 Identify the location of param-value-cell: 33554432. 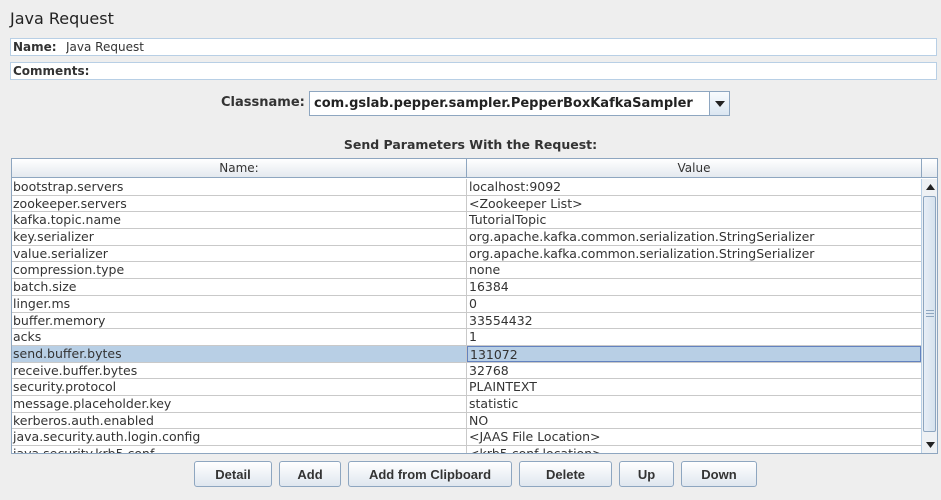
(694, 321).